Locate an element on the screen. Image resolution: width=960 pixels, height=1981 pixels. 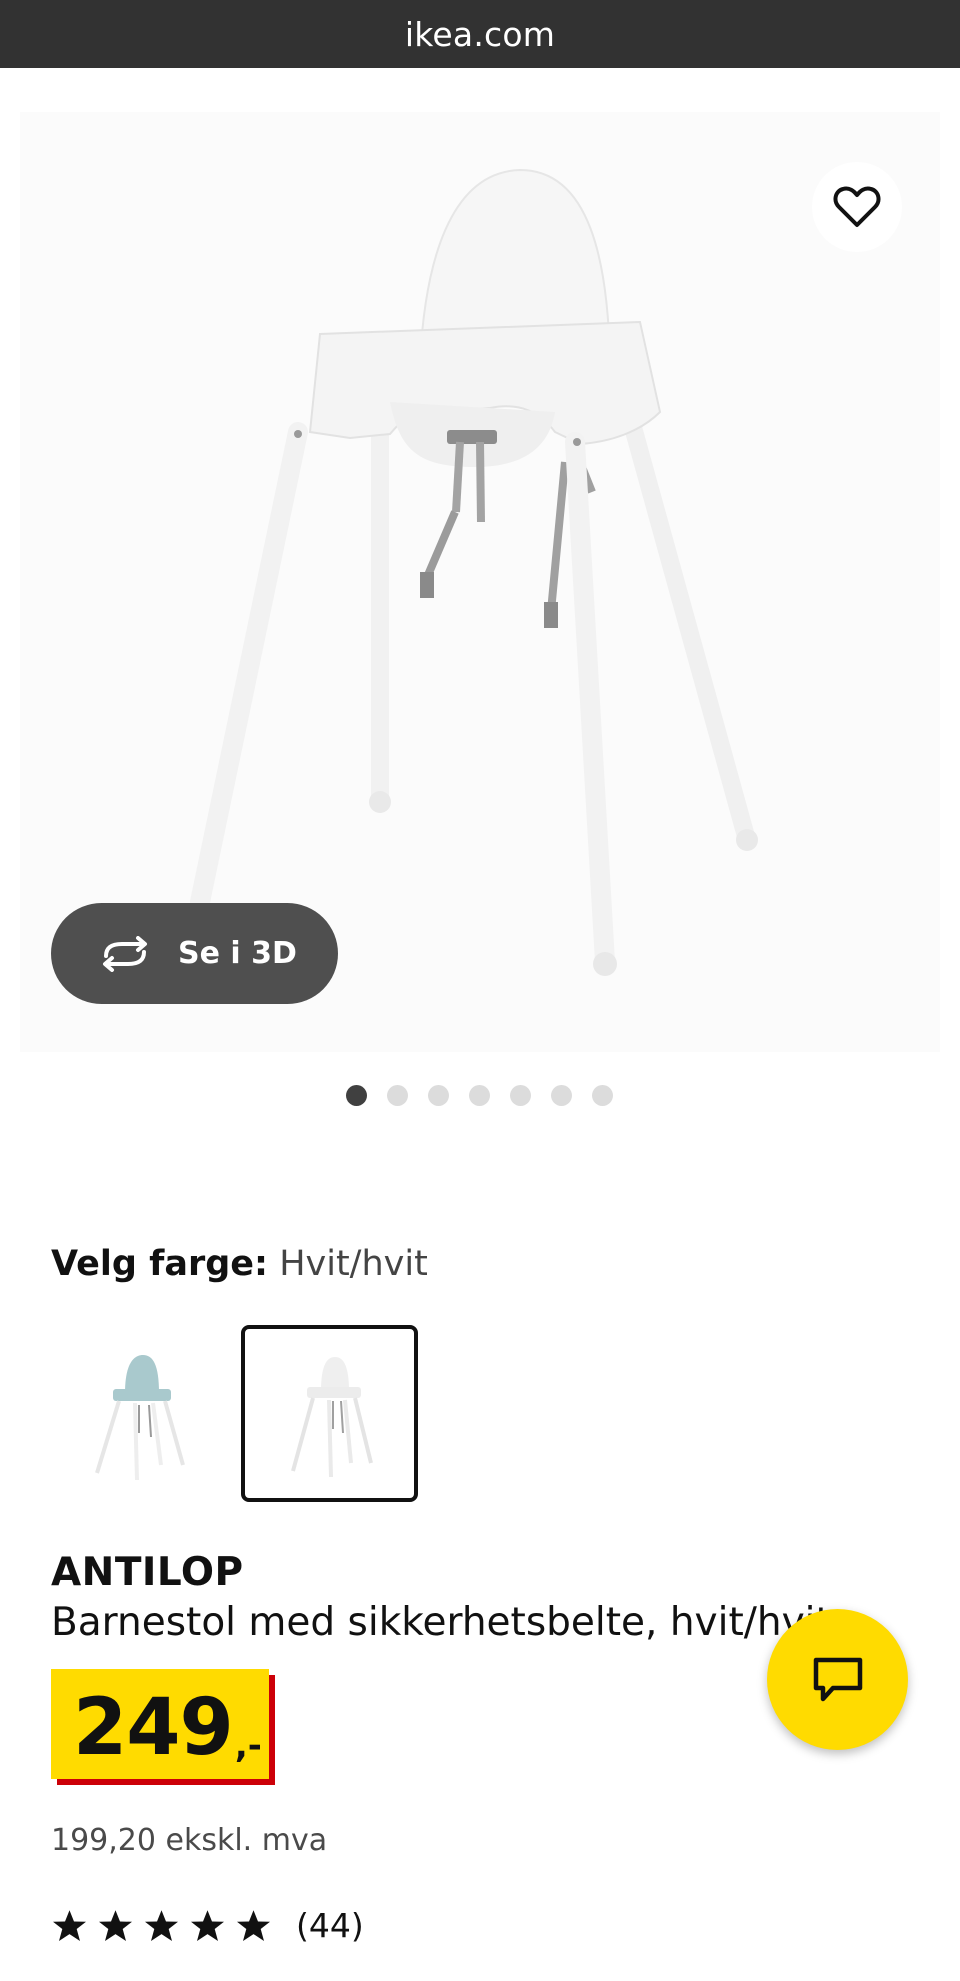
favorite-button is located at coordinates (857, 207).